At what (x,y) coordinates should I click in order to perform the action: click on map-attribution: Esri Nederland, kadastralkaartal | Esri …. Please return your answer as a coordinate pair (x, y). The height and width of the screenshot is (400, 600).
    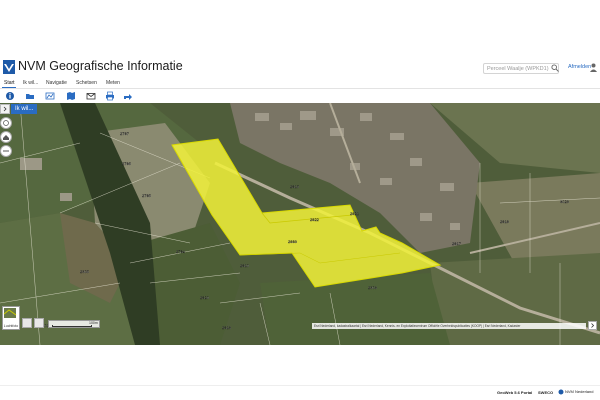
    Looking at the image, I should click on (449, 326).